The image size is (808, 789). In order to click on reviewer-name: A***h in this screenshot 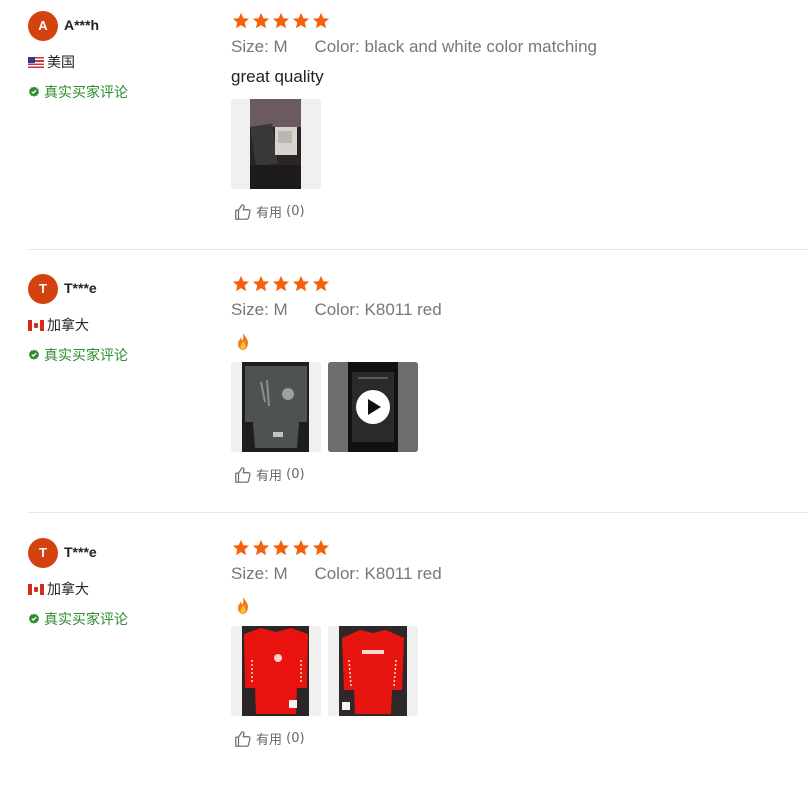, I will do `click(82, 25)`.